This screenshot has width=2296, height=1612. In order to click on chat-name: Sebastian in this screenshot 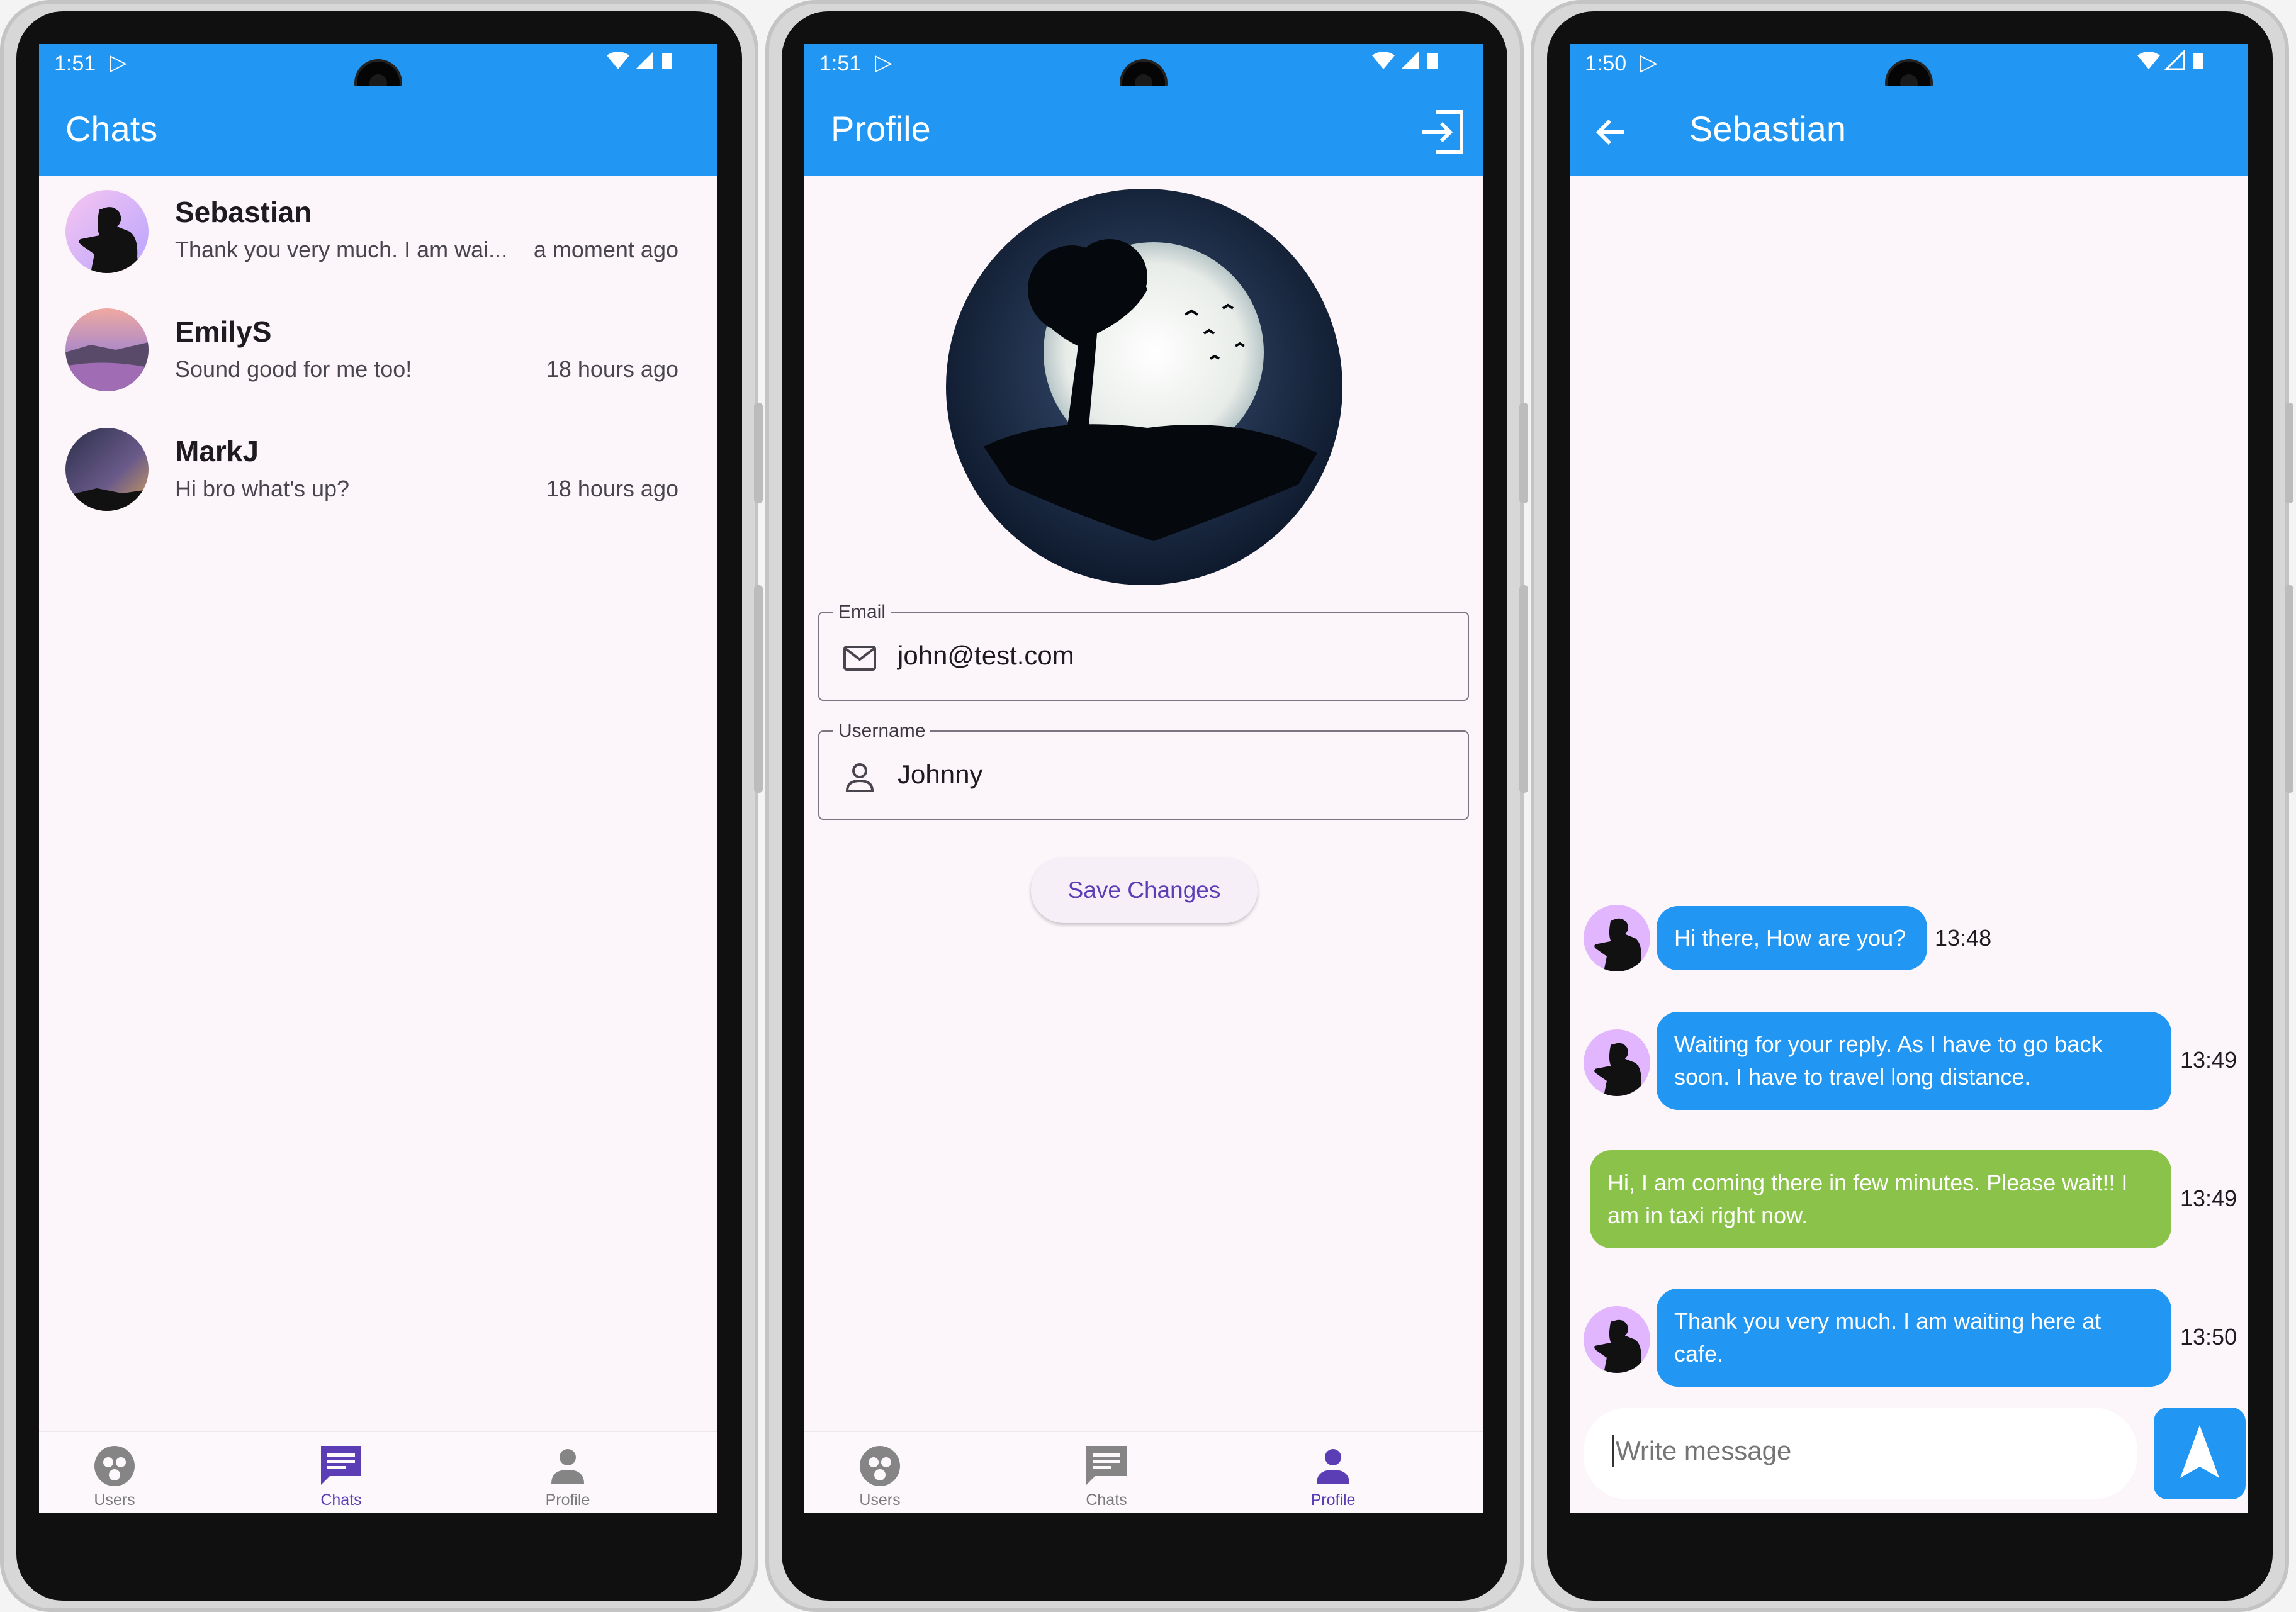, I will do `click(244, 212)`.